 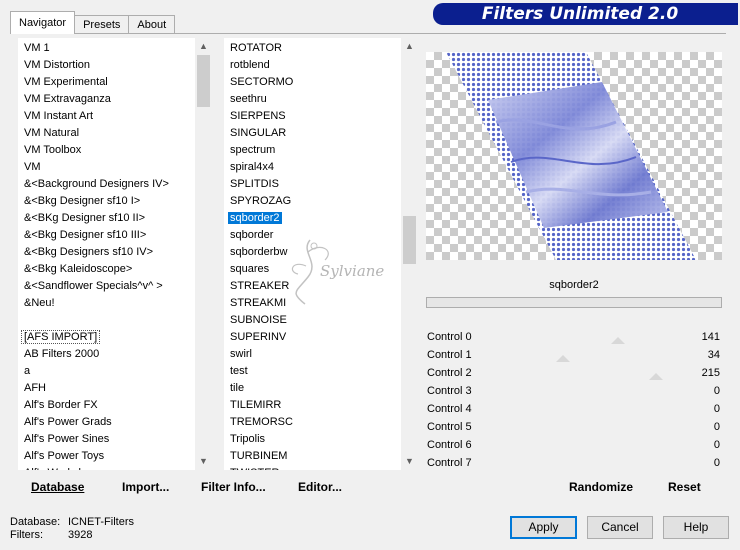 What do you see at coordinates (115, 184) in the screenshot?
I see `list-item: &<Background Designers IV>` at bounding box center [115, 184].